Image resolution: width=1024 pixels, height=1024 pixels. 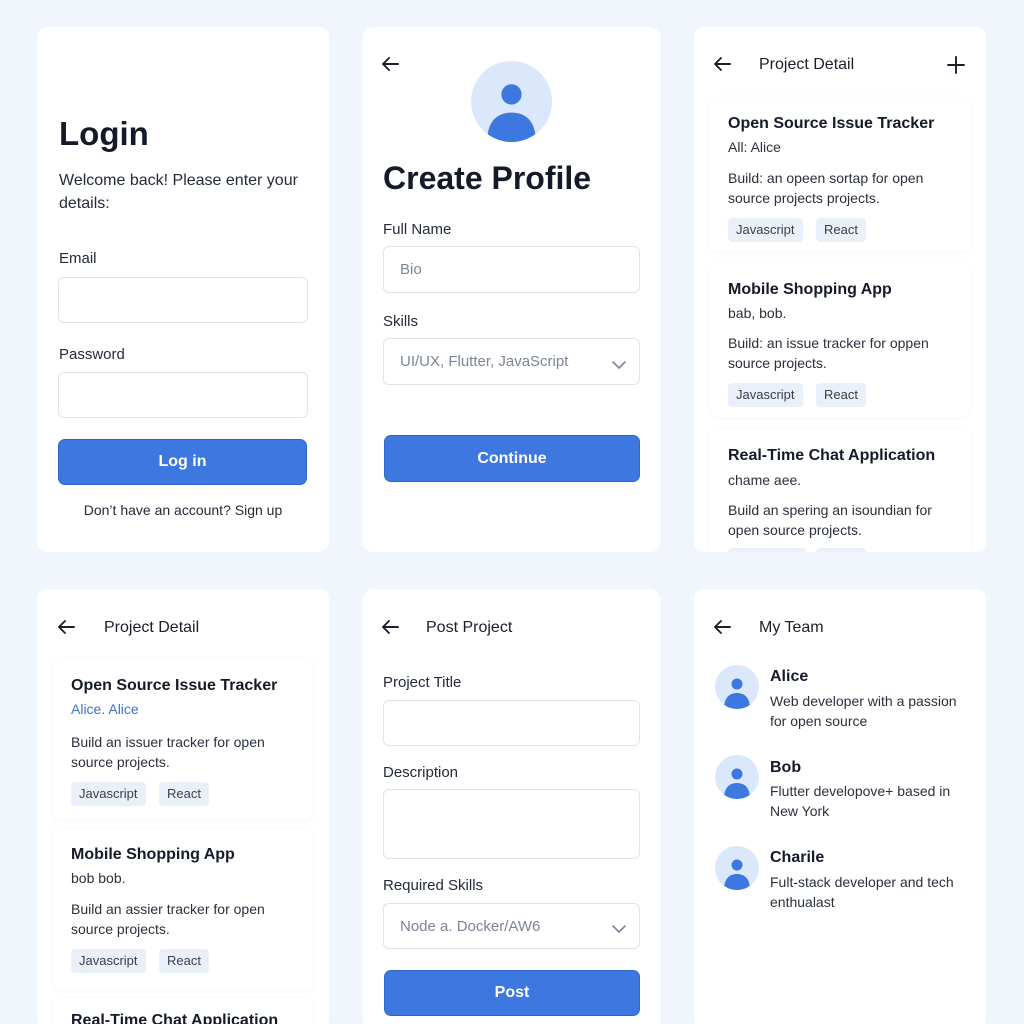 What do you see at coordinates (92, 354) in the screenshot?
I see `password-label: Password` at bounding box center [92, 354].